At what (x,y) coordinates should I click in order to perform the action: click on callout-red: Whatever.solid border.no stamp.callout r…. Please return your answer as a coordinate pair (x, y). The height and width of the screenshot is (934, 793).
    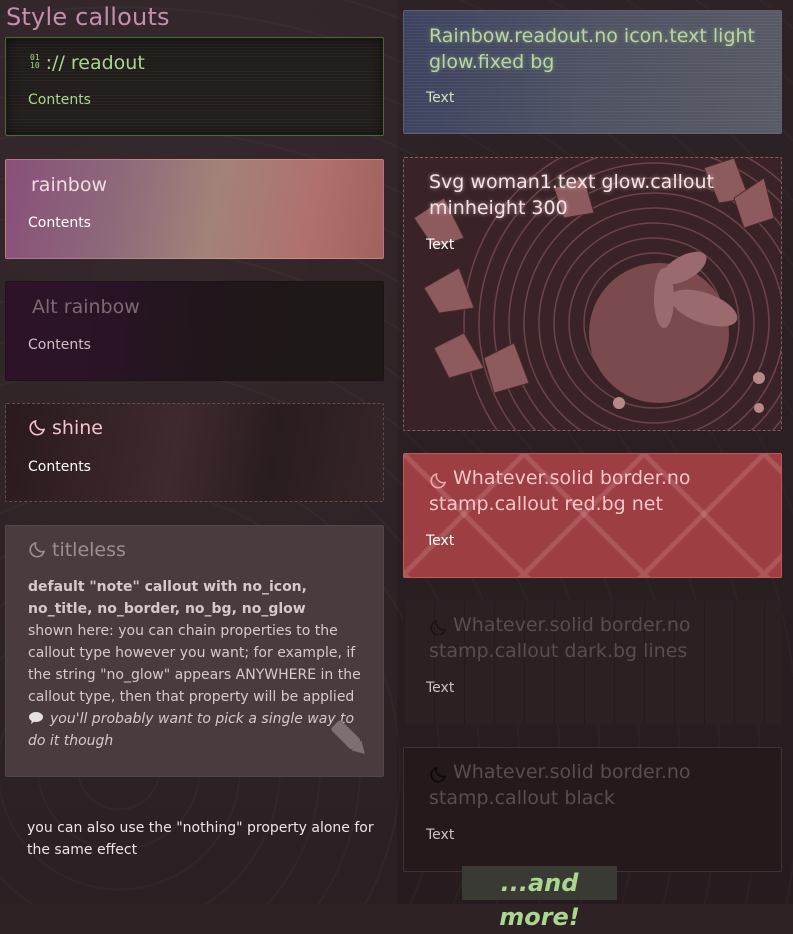
    Looking at the image, I should click on (592, 515).